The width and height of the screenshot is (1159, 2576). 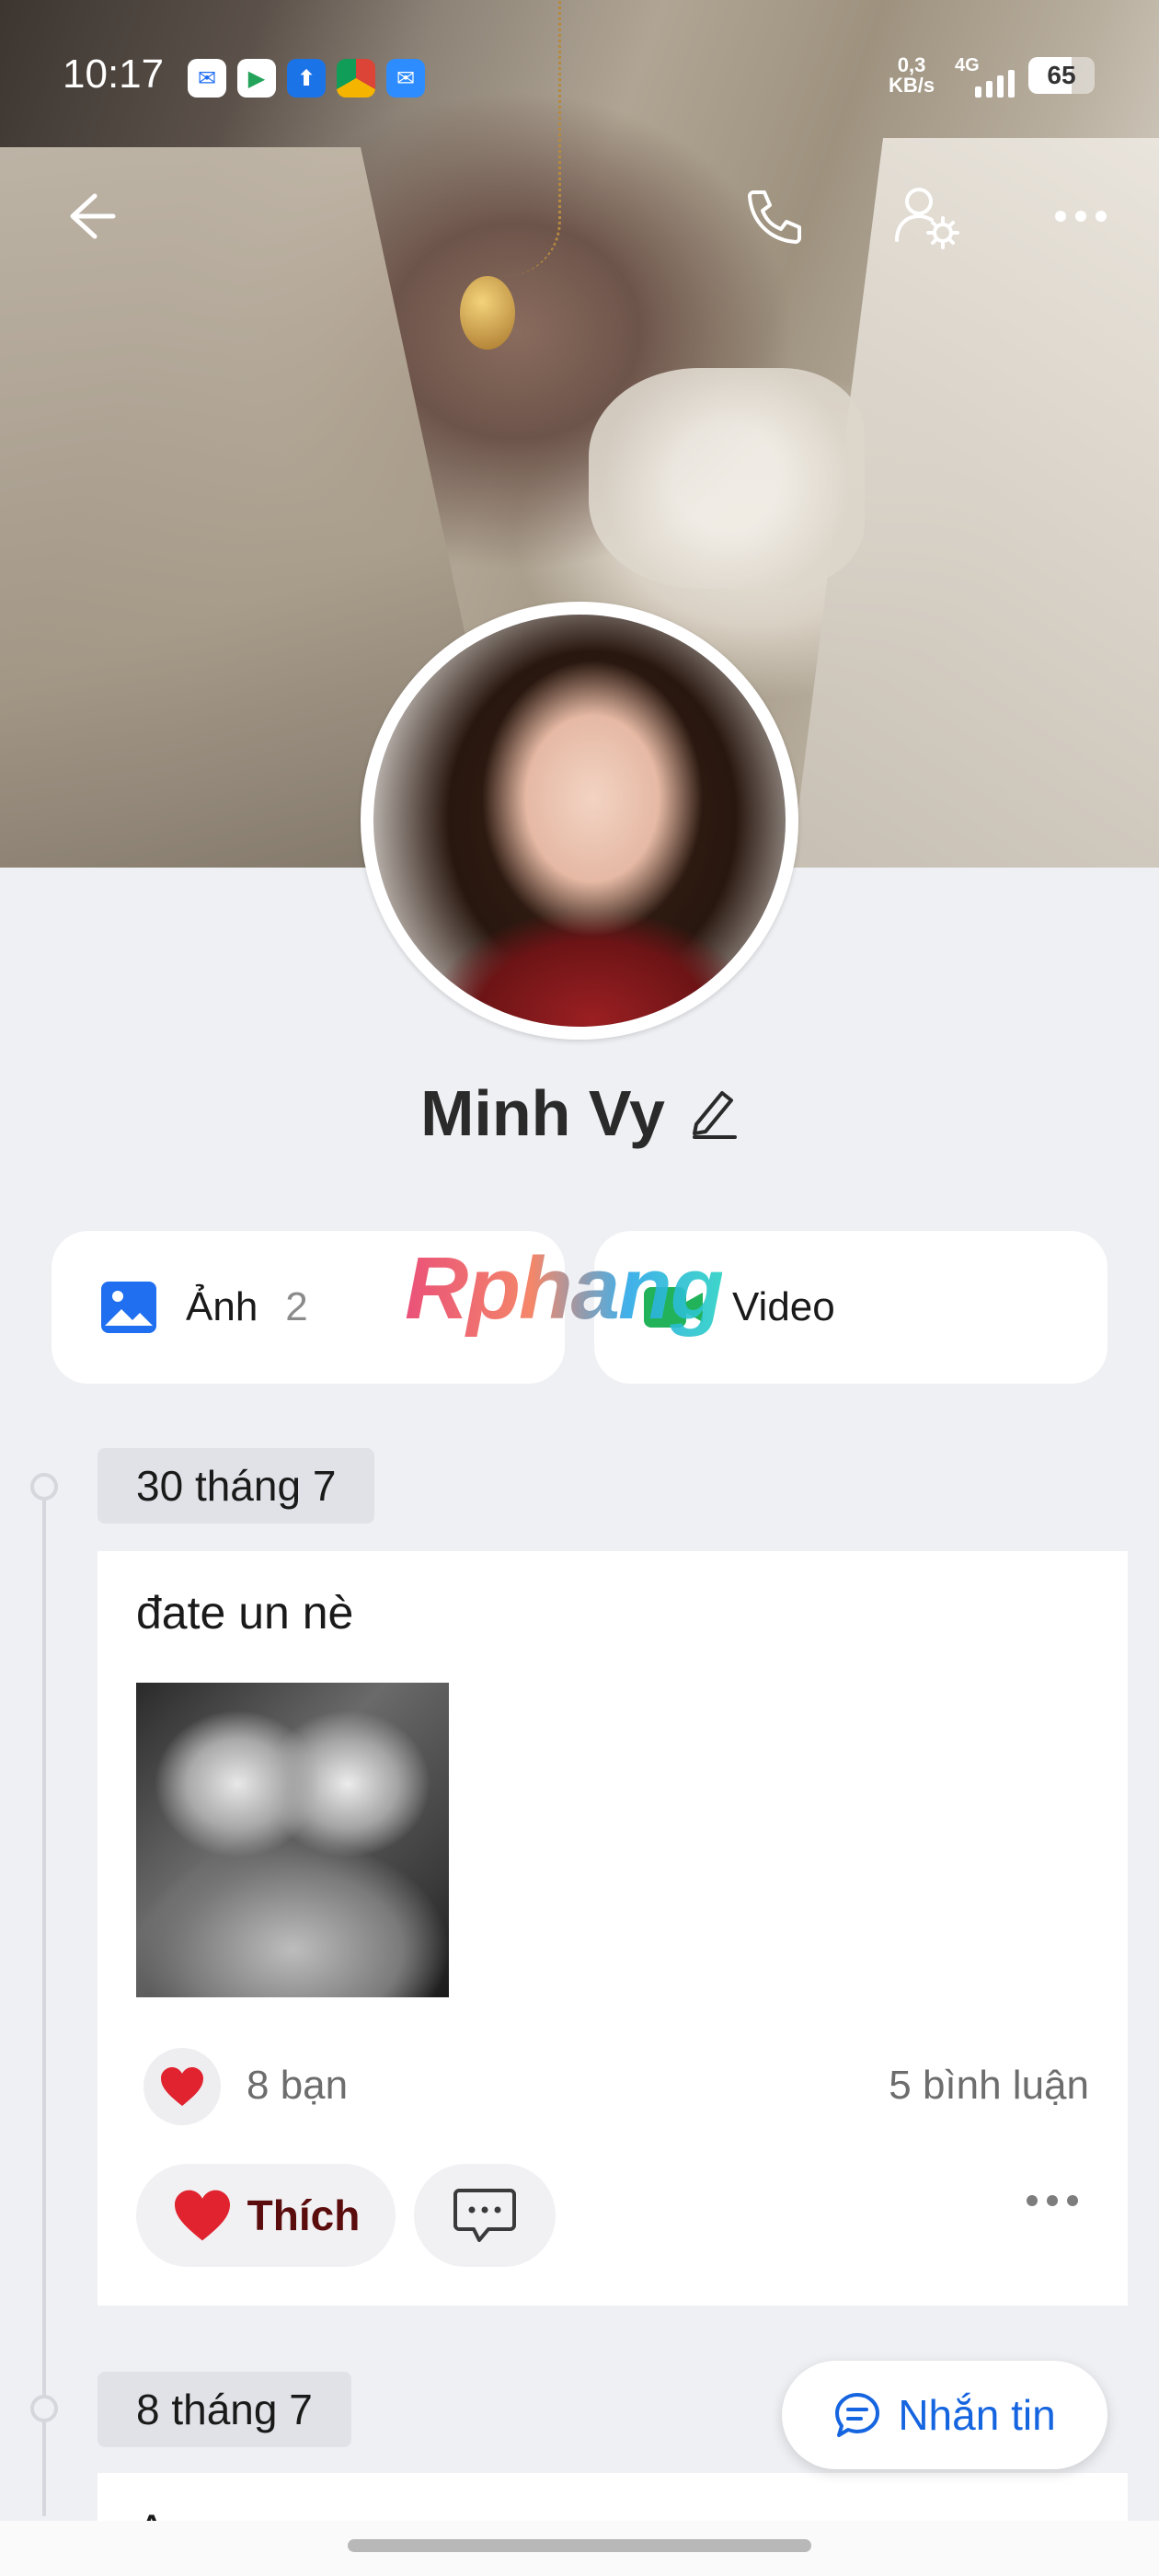 I want to click on back-button, so click(x=89, y=216).